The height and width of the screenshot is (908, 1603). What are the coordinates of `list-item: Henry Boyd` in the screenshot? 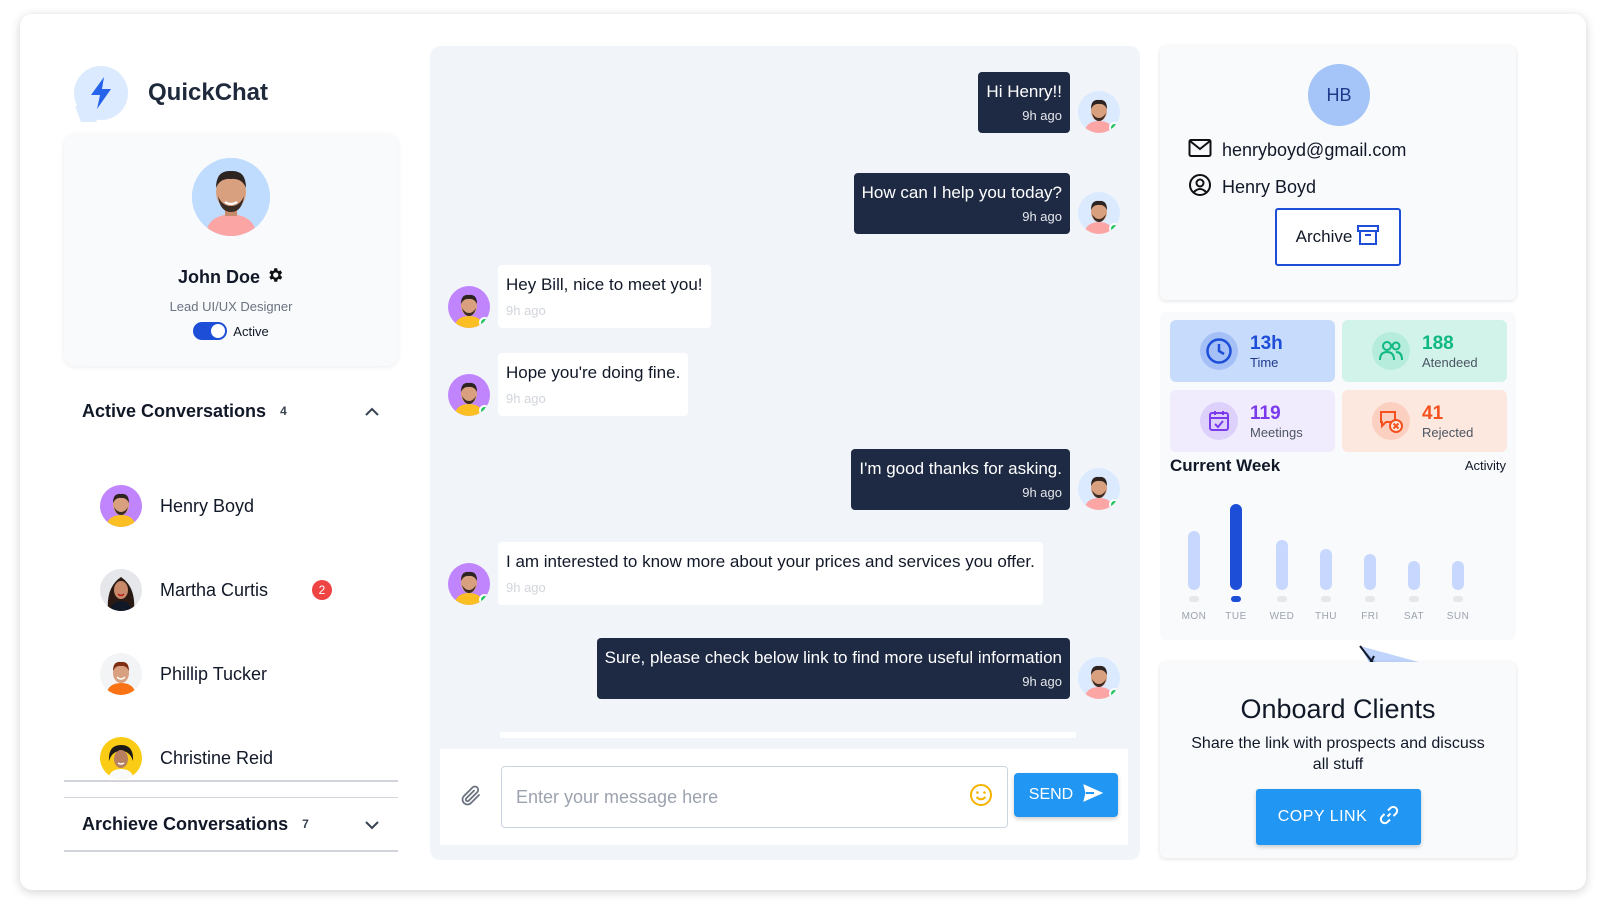 It's located at (231, 506).